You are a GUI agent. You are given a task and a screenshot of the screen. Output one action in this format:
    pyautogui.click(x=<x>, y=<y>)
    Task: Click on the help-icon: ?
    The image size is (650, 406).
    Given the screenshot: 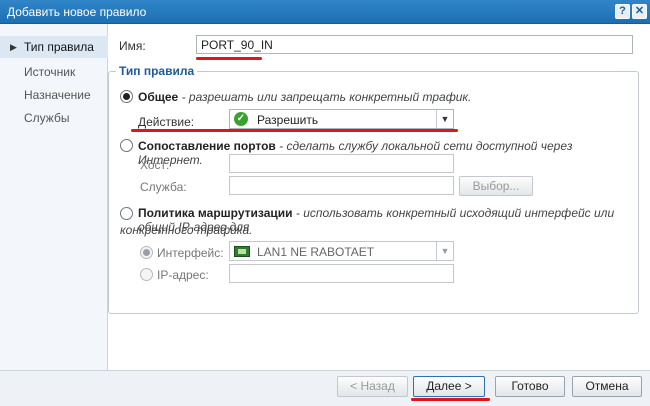 What is the action you would take?
    pyautogui.click(x=622, y=11)
    